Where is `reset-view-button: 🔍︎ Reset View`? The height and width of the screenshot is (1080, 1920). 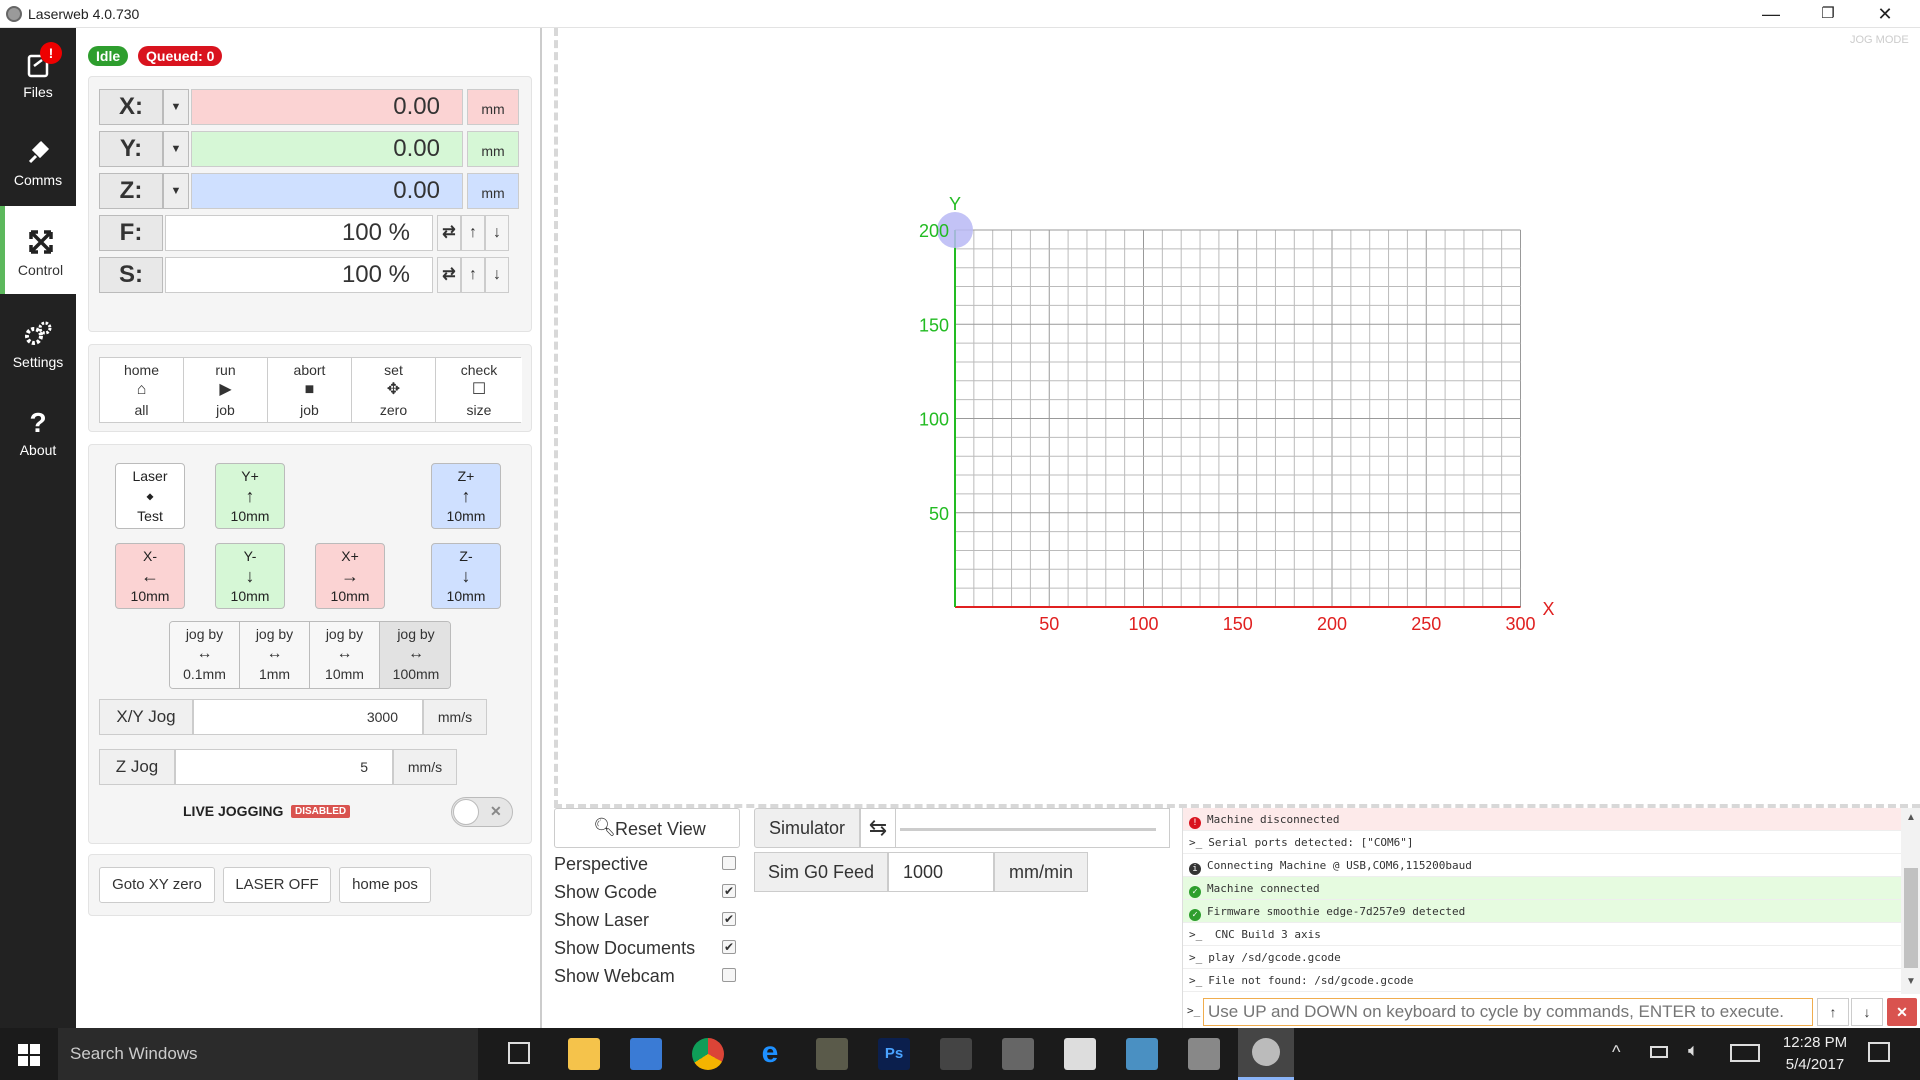 reset-view-button: 🔍︎ Reset View is located at coordinates (647, 828).